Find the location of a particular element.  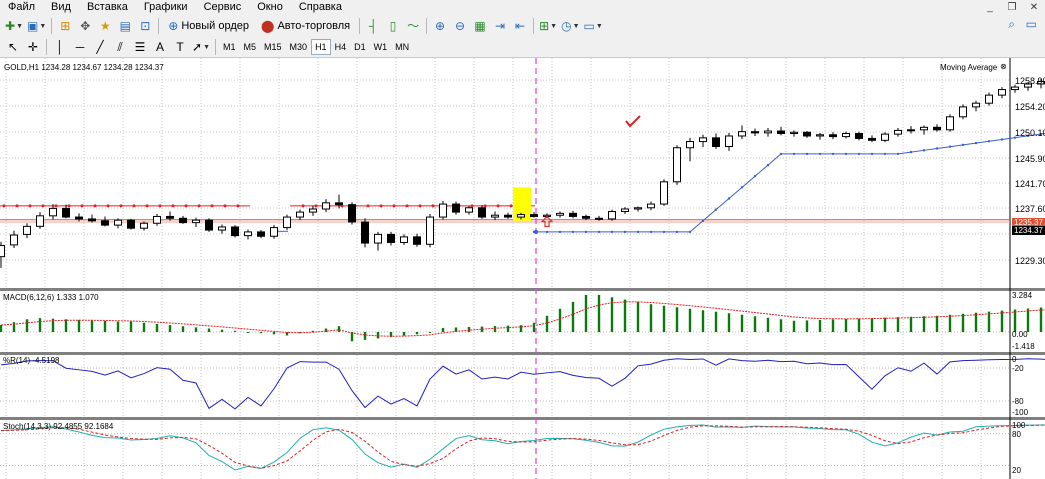

tf-H1: H1 is located at coordinates (321, 47).